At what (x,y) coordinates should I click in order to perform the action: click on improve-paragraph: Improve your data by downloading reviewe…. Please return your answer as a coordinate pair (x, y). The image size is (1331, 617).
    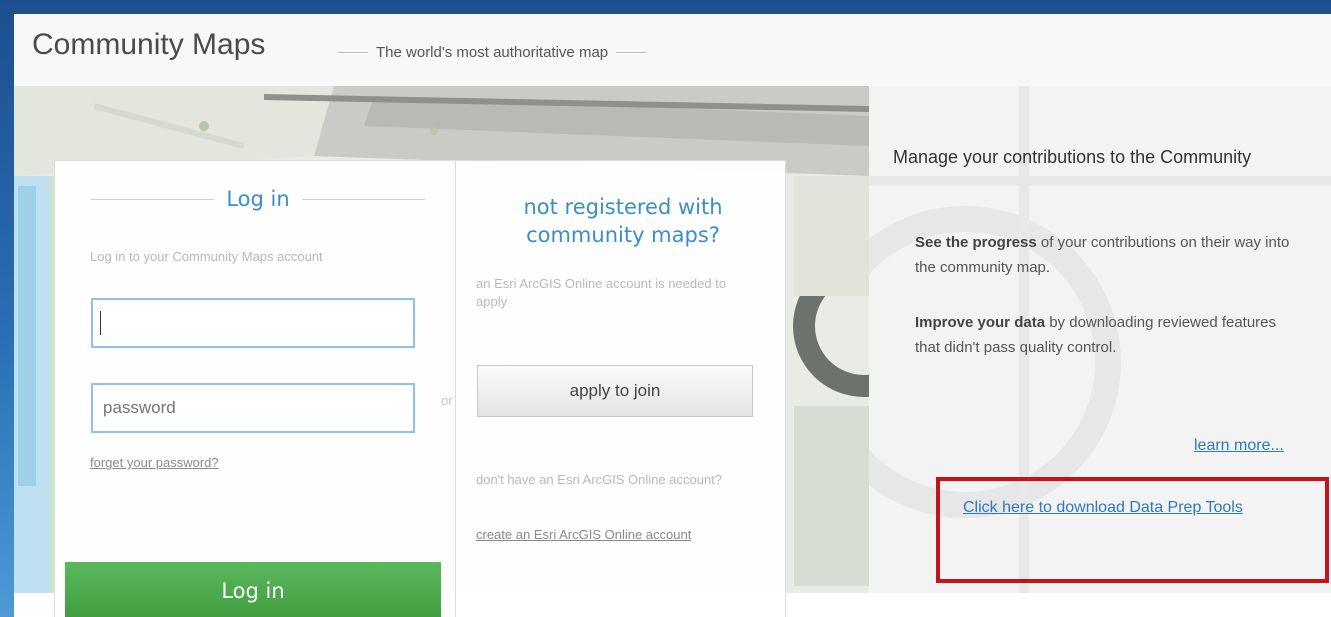
    Looking at the image, I should click on (1105, 335).